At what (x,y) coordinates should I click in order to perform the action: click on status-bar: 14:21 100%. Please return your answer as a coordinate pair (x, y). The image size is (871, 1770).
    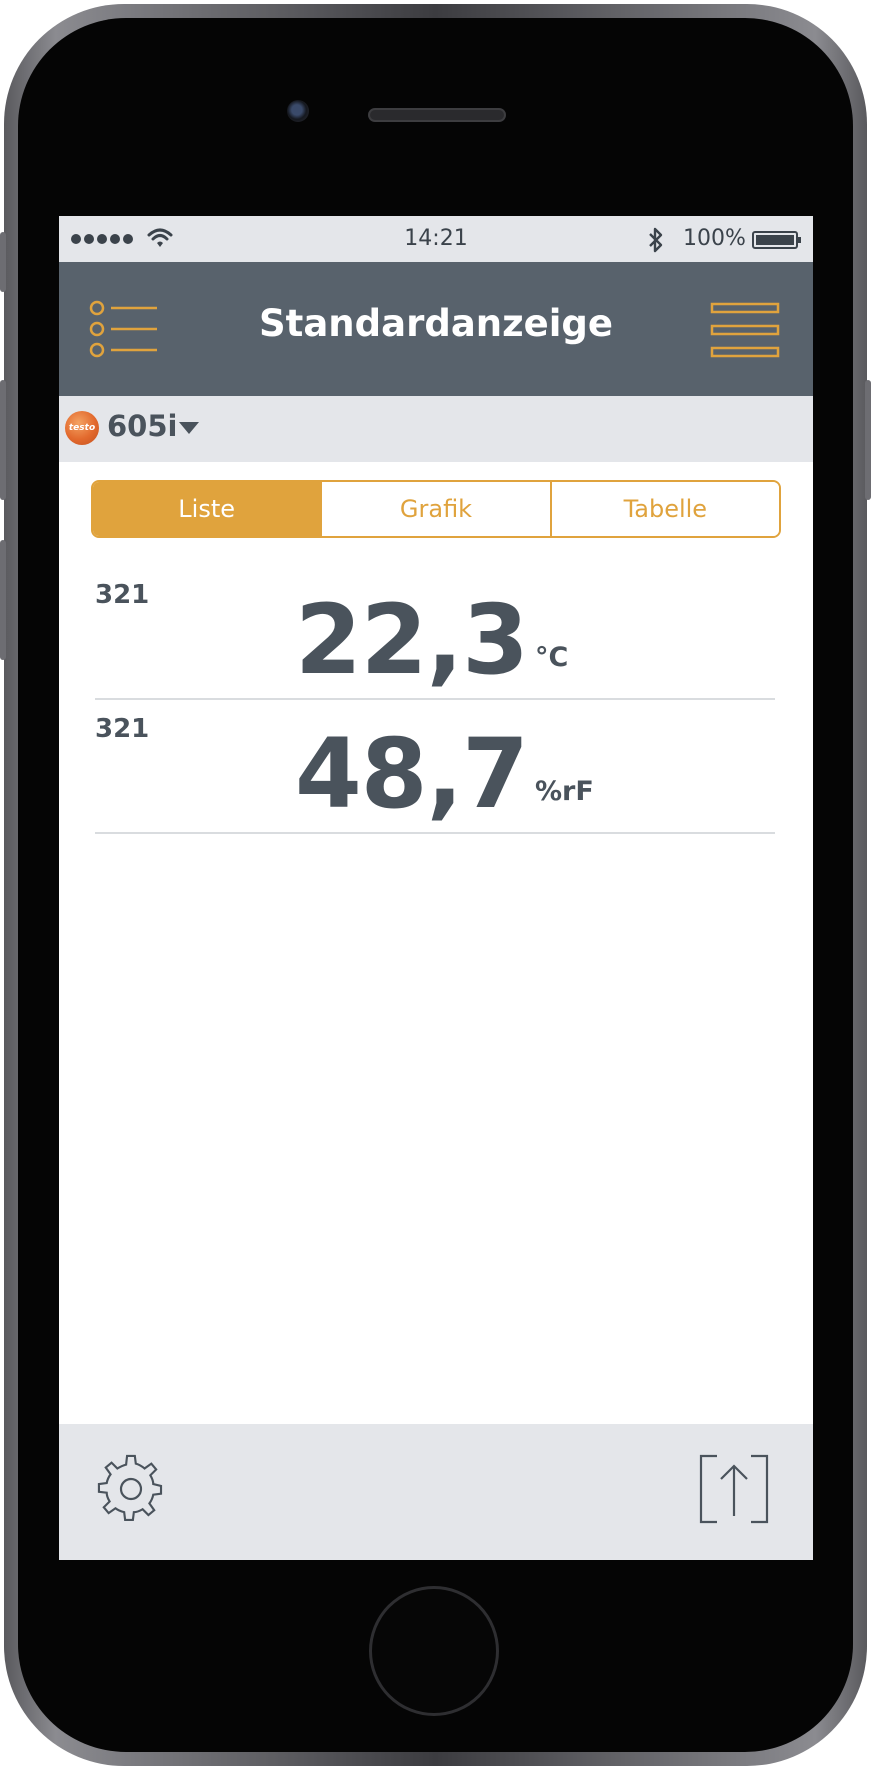
    Looking at the image, I should click on (436, 239).